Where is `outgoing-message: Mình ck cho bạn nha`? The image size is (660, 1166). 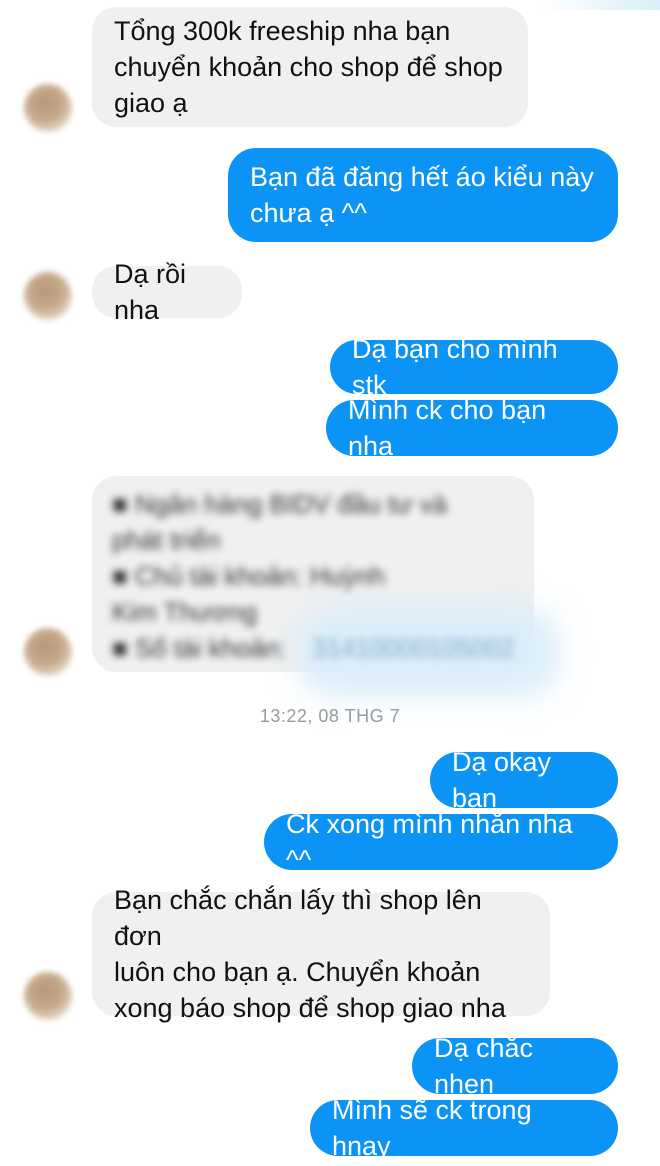
outgoing-message: Mình ck cho bạn nha is located at coordinates (472, 428).